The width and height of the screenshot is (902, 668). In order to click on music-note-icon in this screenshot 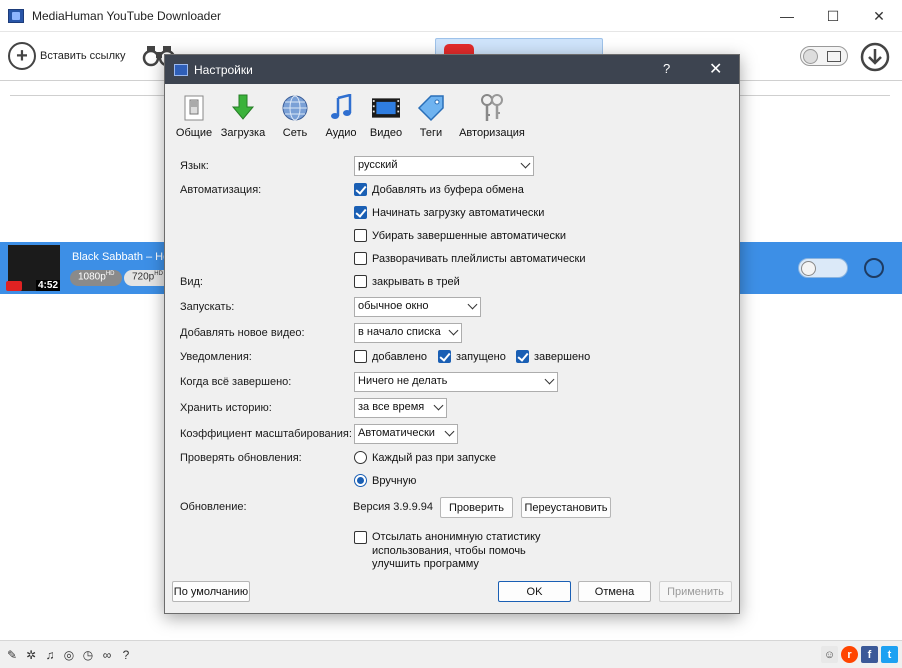, I will do `click(341, 108)`.